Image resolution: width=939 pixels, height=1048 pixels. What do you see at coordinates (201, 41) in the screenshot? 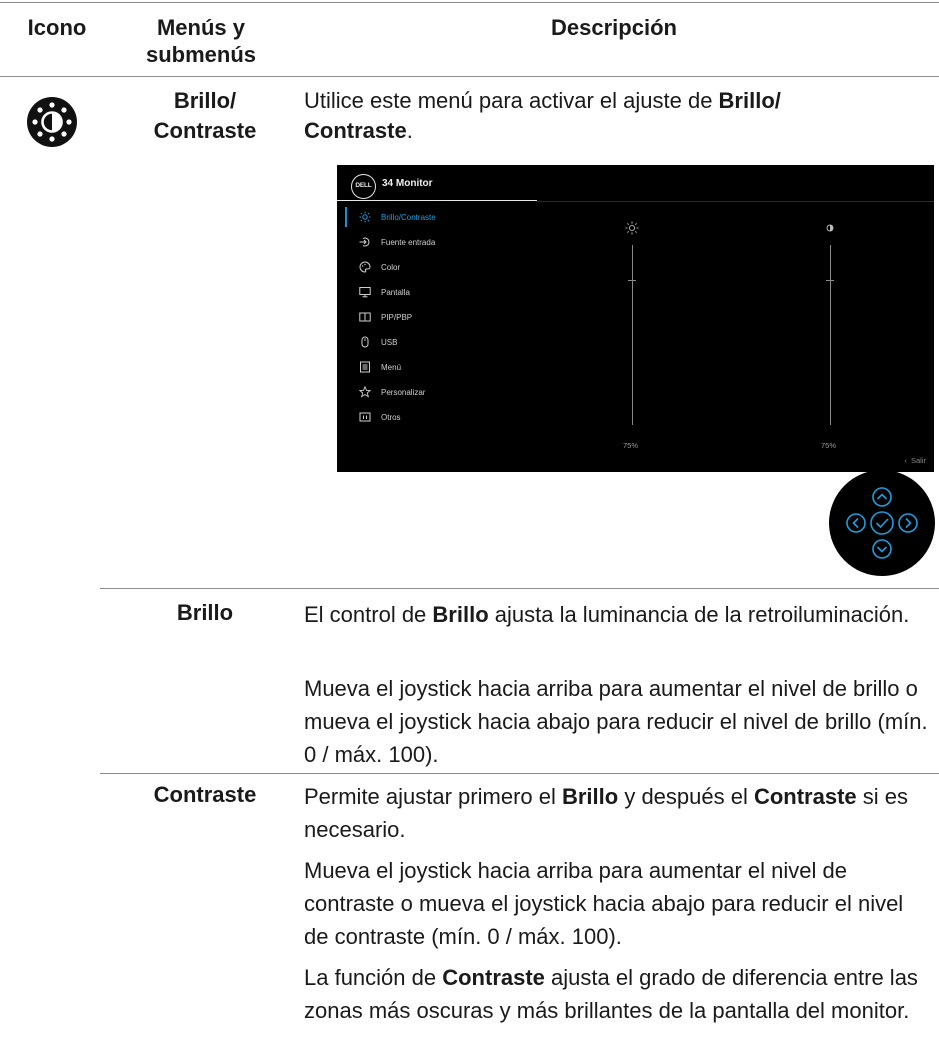
I see `column-header-menus: Menús y submenús` at bounding box center [201, 41].